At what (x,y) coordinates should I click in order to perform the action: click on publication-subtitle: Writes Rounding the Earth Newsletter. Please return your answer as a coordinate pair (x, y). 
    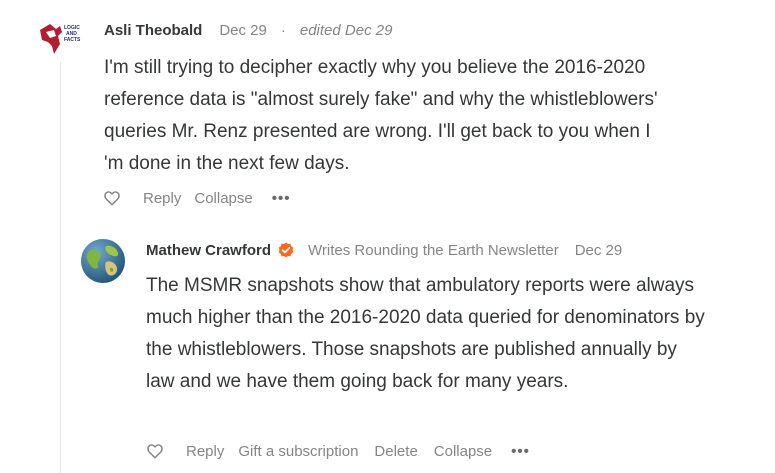
    Looking at the image, I should click on (433, 250).